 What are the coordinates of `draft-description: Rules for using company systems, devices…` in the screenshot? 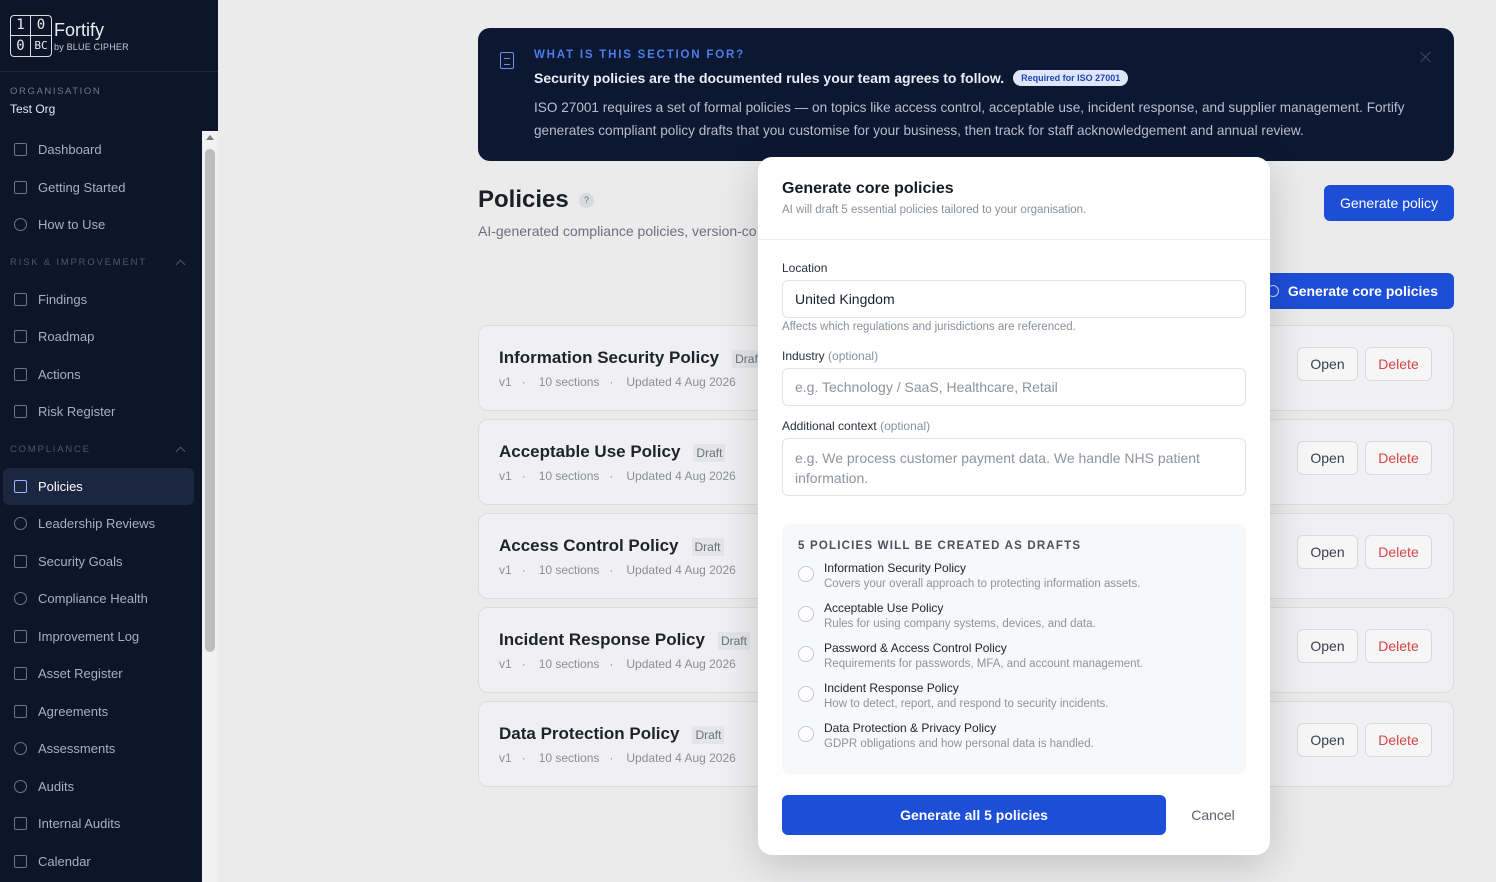 It's located at (960, 624).